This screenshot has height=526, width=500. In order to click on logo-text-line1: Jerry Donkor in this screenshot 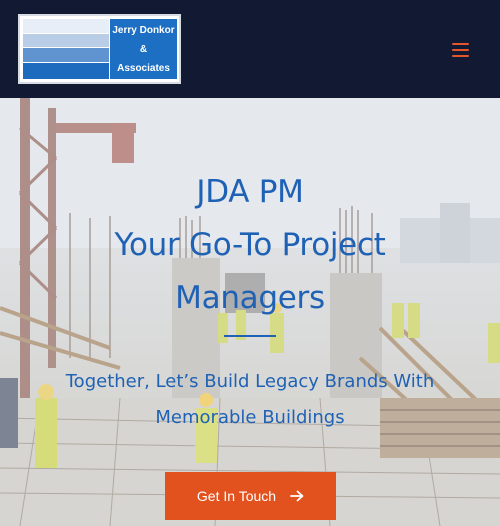, I will do `click(143, 30)`.